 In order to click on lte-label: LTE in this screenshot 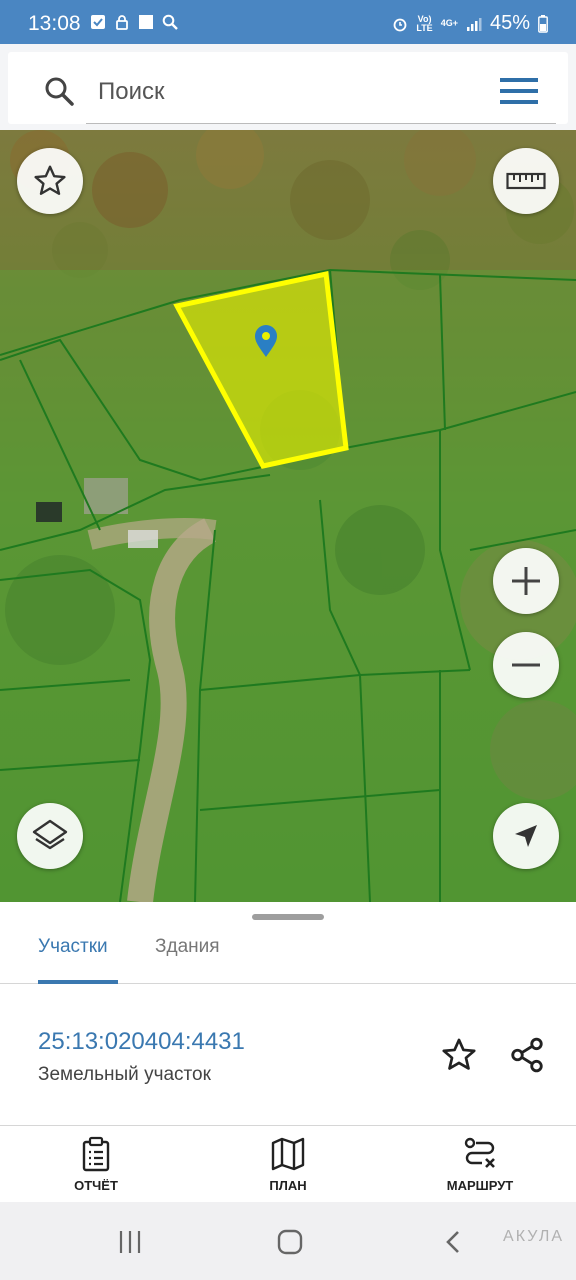, I will do `click(424, 27)`.